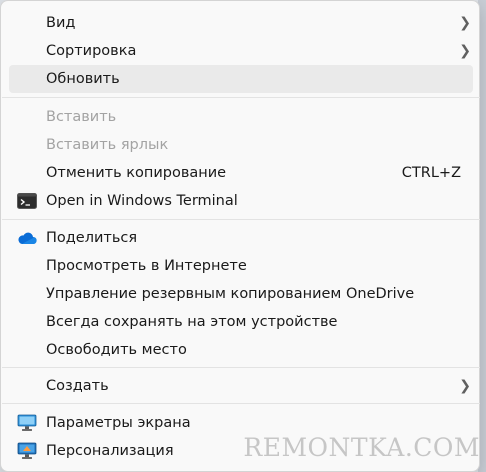 The image size is (486, 472). I want to click on menu-item-open-terminal-label: Open in Windows Terminal, so click(142, 201).